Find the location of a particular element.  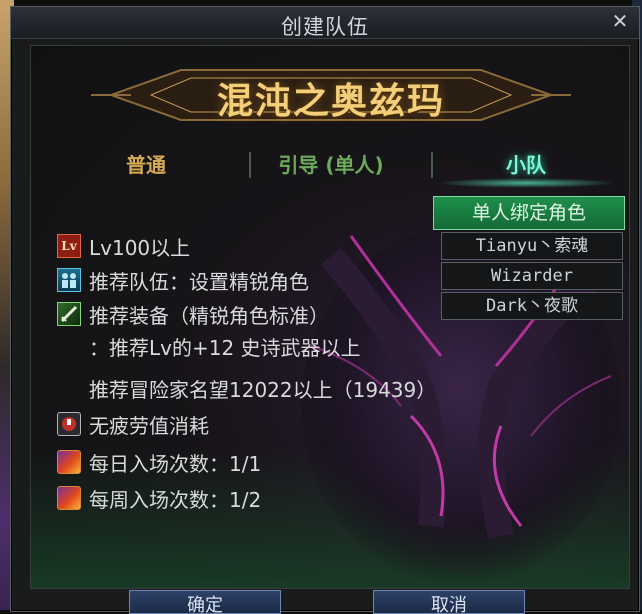

window-title: 创建队伍 is located at coordinates (325, 27).